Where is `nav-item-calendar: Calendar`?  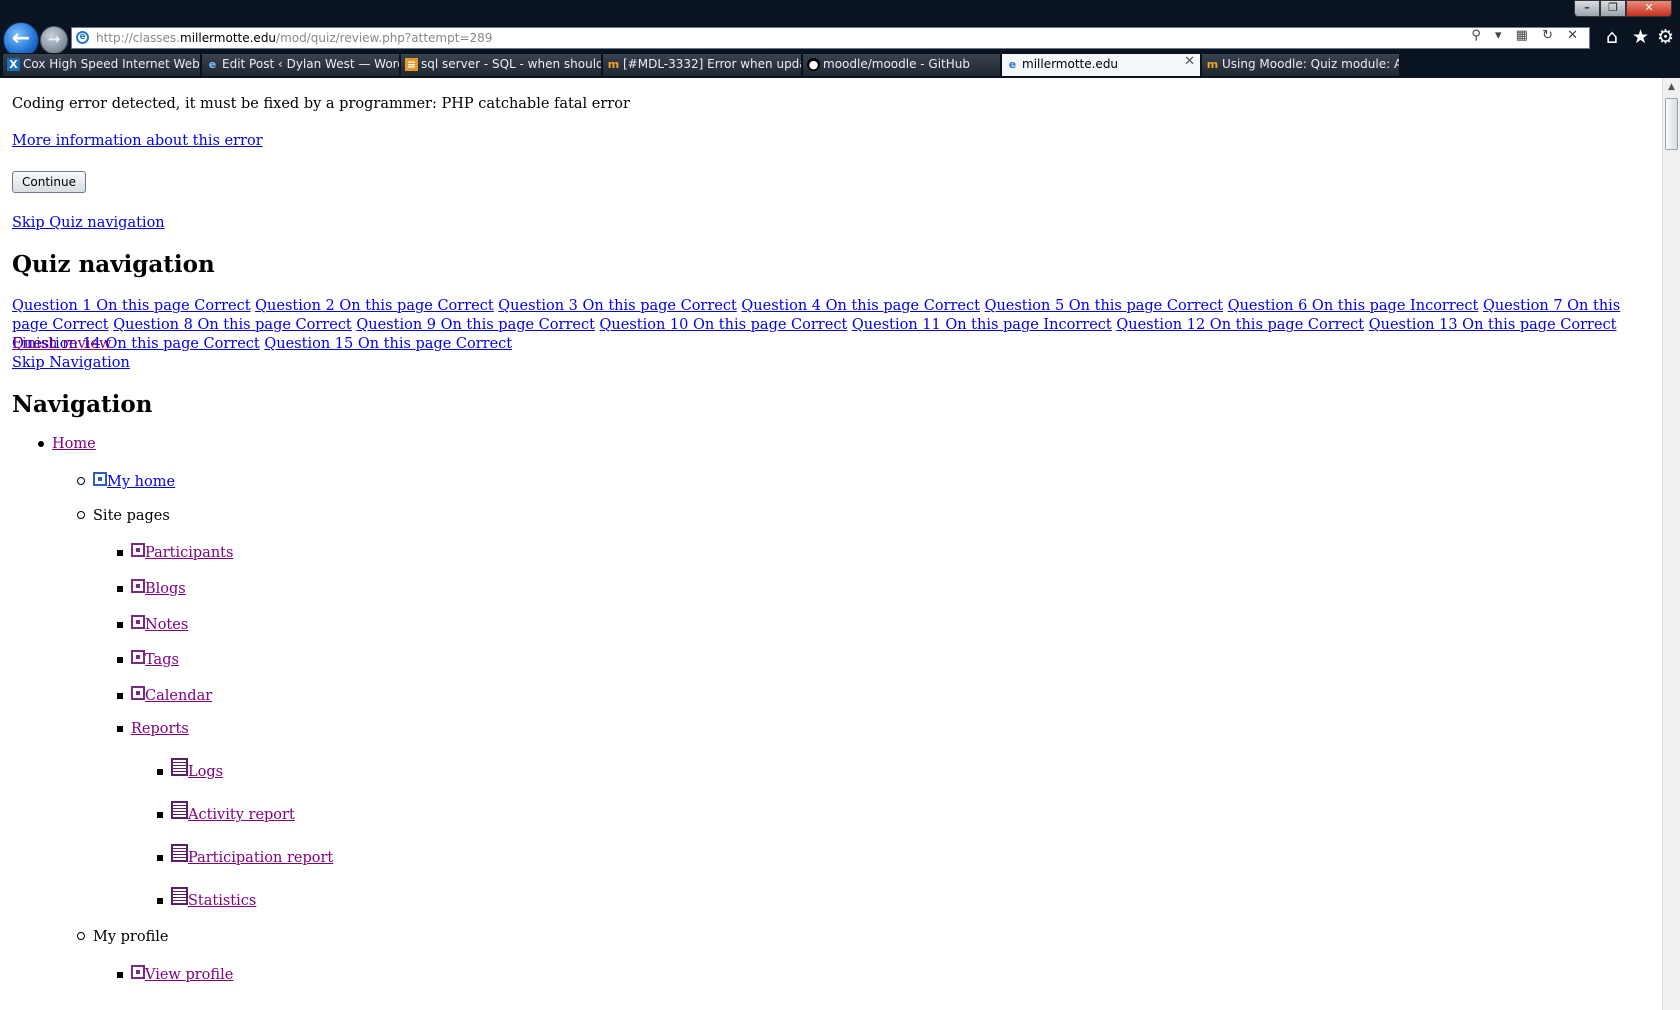
nav-item-calendar: Calendar is located at coordinates (164, 695).